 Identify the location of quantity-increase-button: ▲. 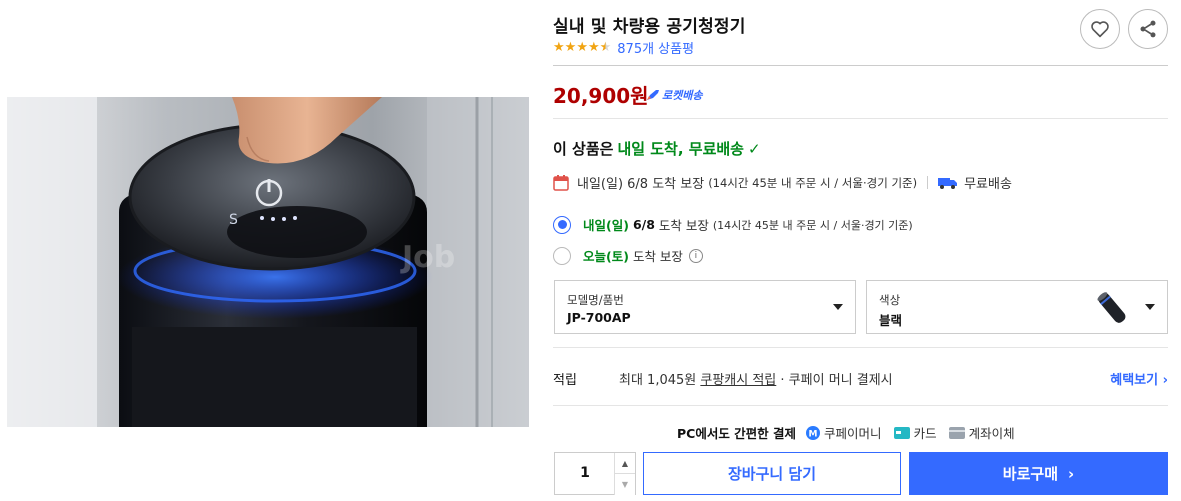
(624, 463).